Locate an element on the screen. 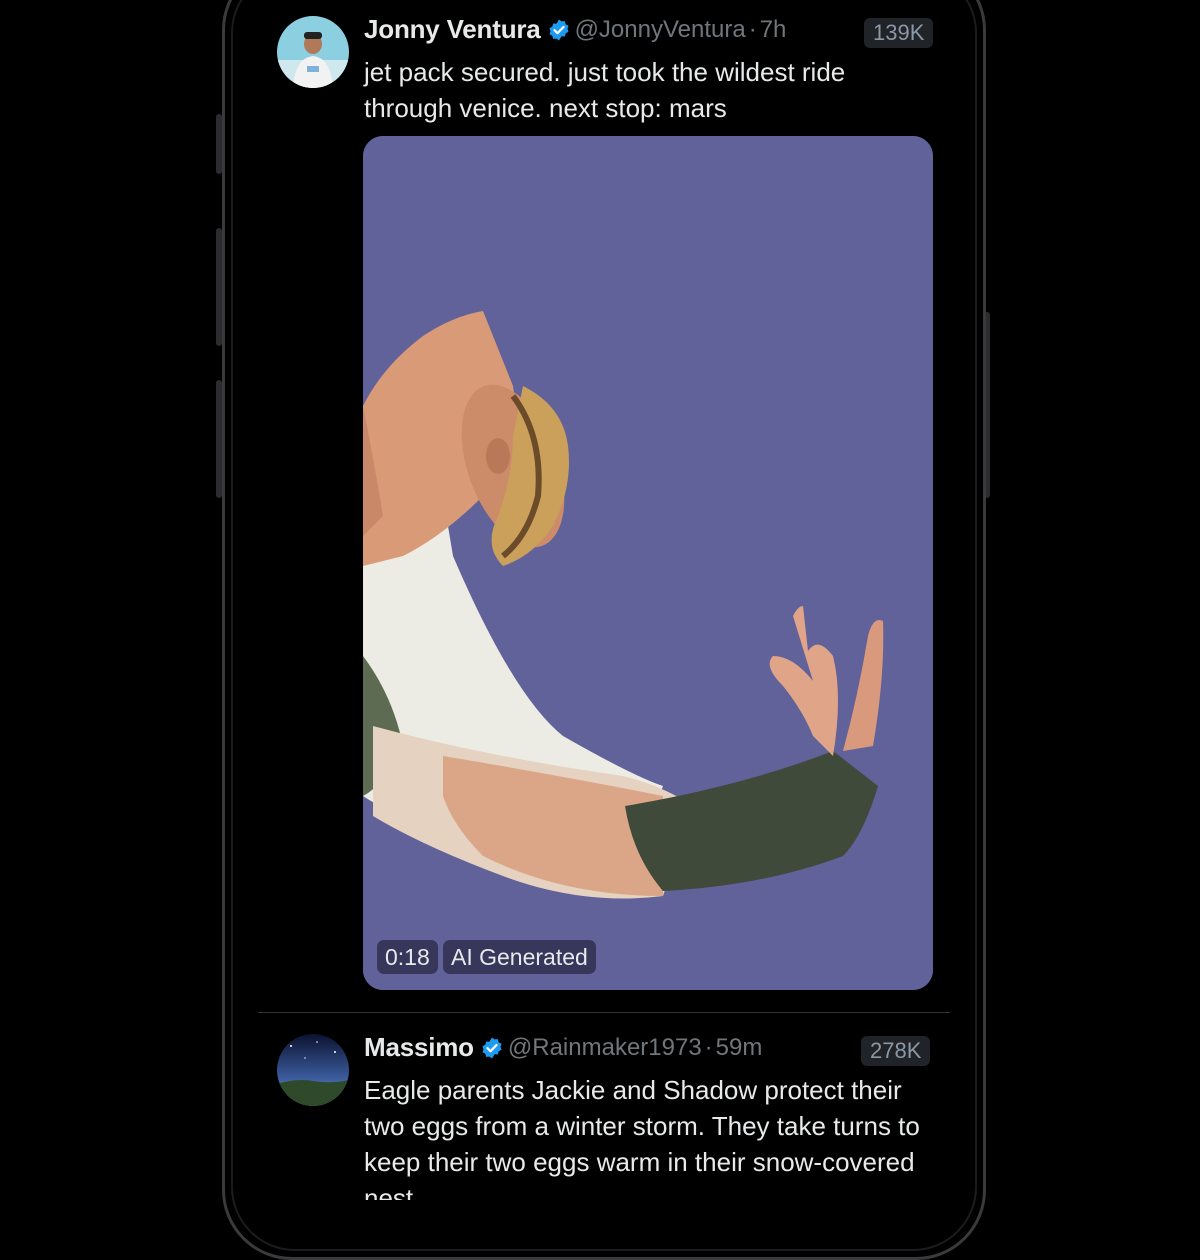 This screenshot has width=1200, height=1260. video-duration-badge: 0:18 is located at coordinates (407, 957).